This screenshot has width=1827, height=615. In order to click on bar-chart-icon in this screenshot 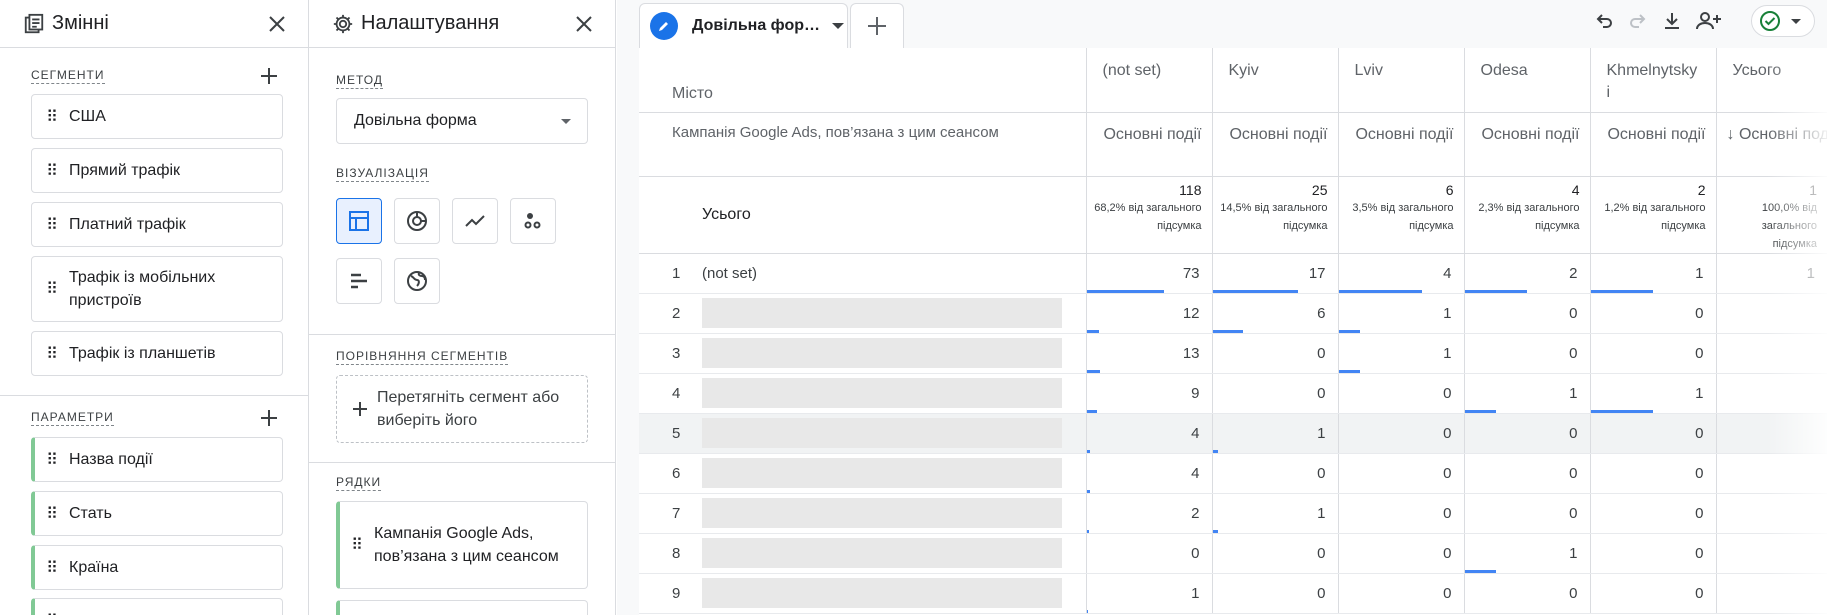, I will do `click(359, 281)`.